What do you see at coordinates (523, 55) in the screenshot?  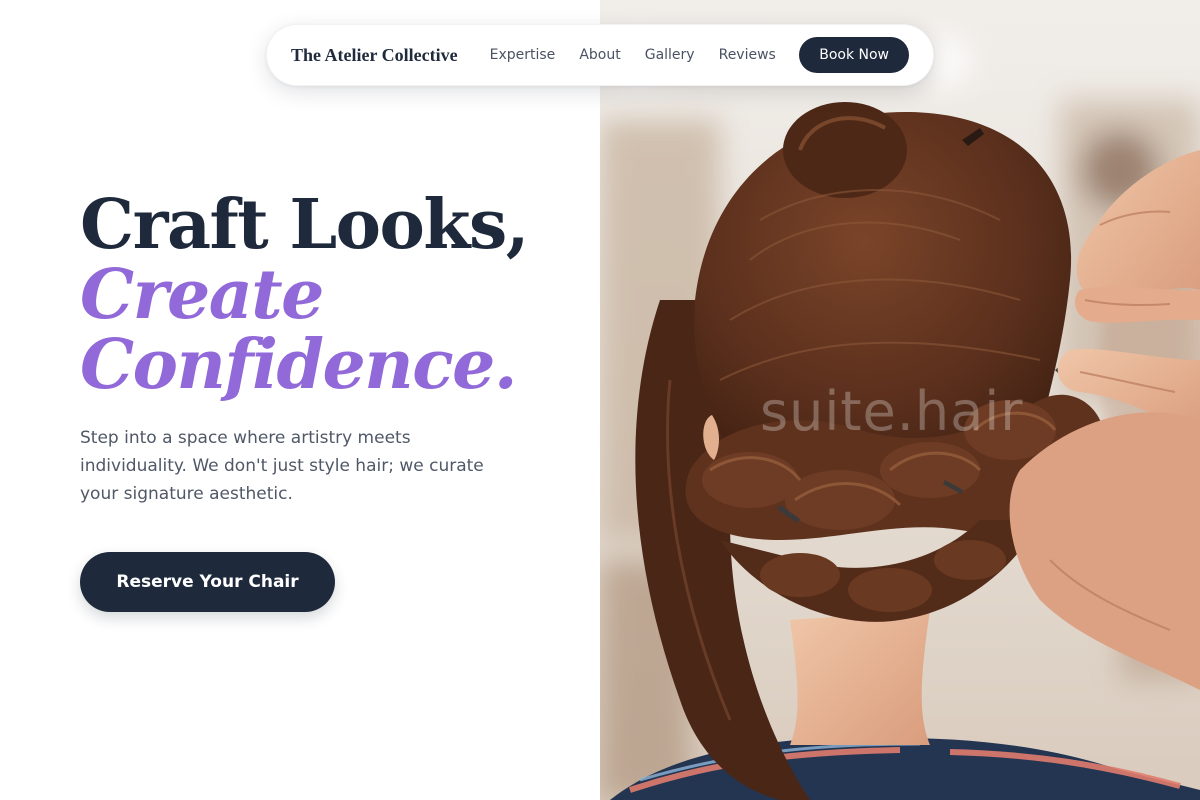 I see `nav-link-expertise: Expertise` at bounding box center [523, 55].